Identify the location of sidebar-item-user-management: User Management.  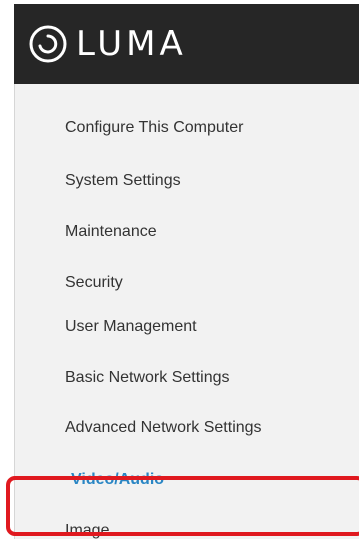
(131, 327).